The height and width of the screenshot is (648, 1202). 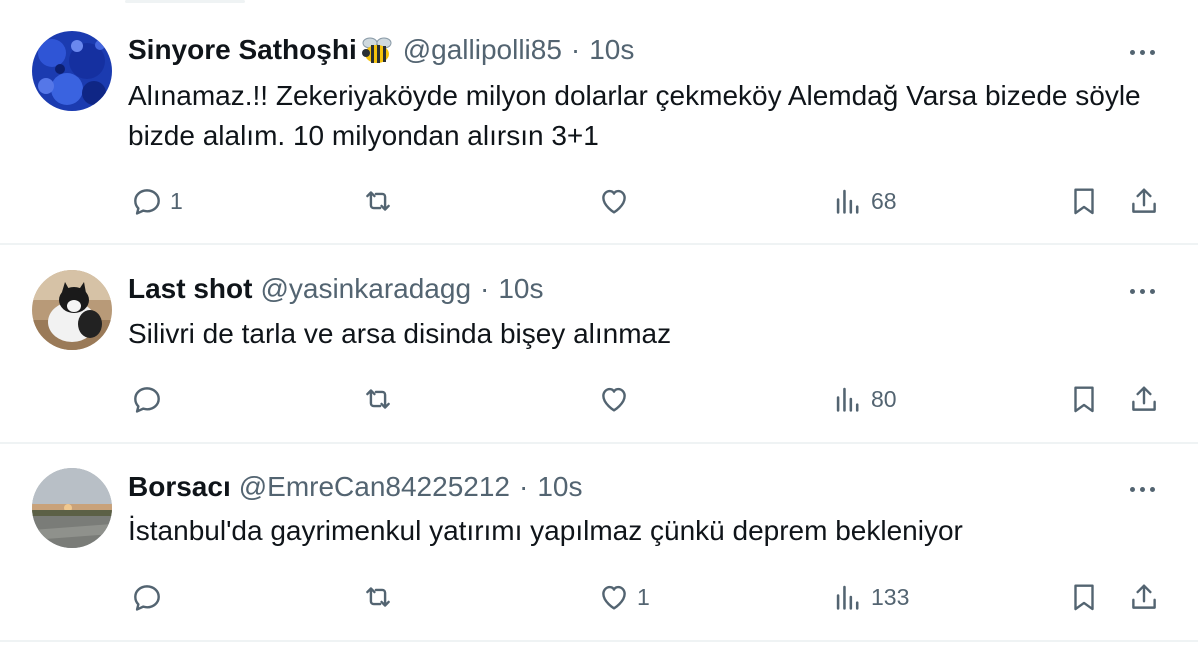 What do you see at coordinates (890, 596) in the screenshot?
I see `view-count: 133` at bounding box center [890, 596].